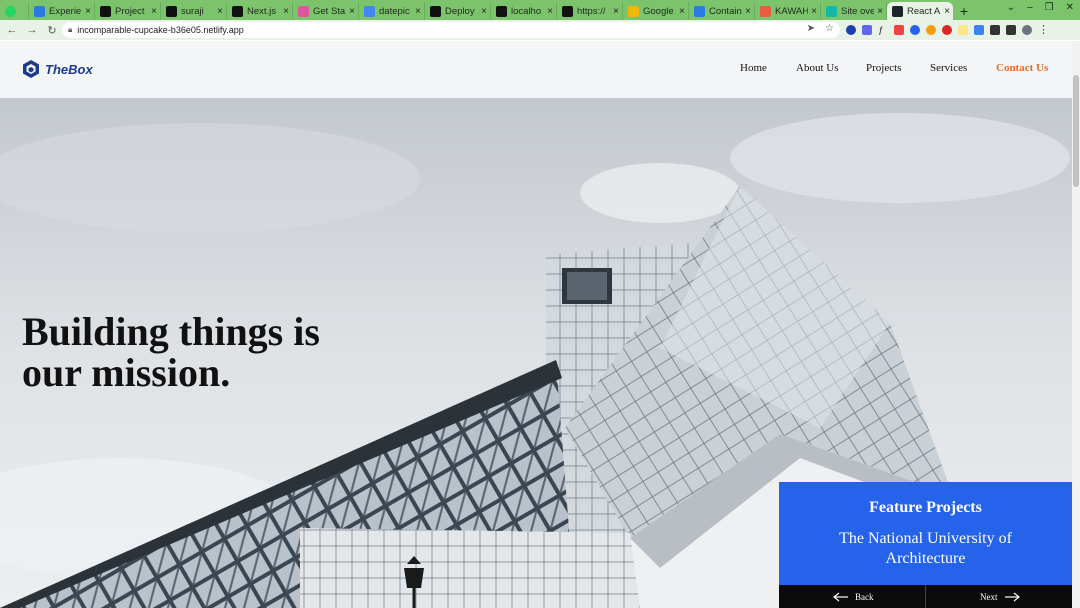 Image resolution: width=1080 pixels, height=608 pixels. What do you see at coordinates (829, 28) in the screenshot?
I see `bookmark-star-icon: ☆` at bounding box center [829, 28].